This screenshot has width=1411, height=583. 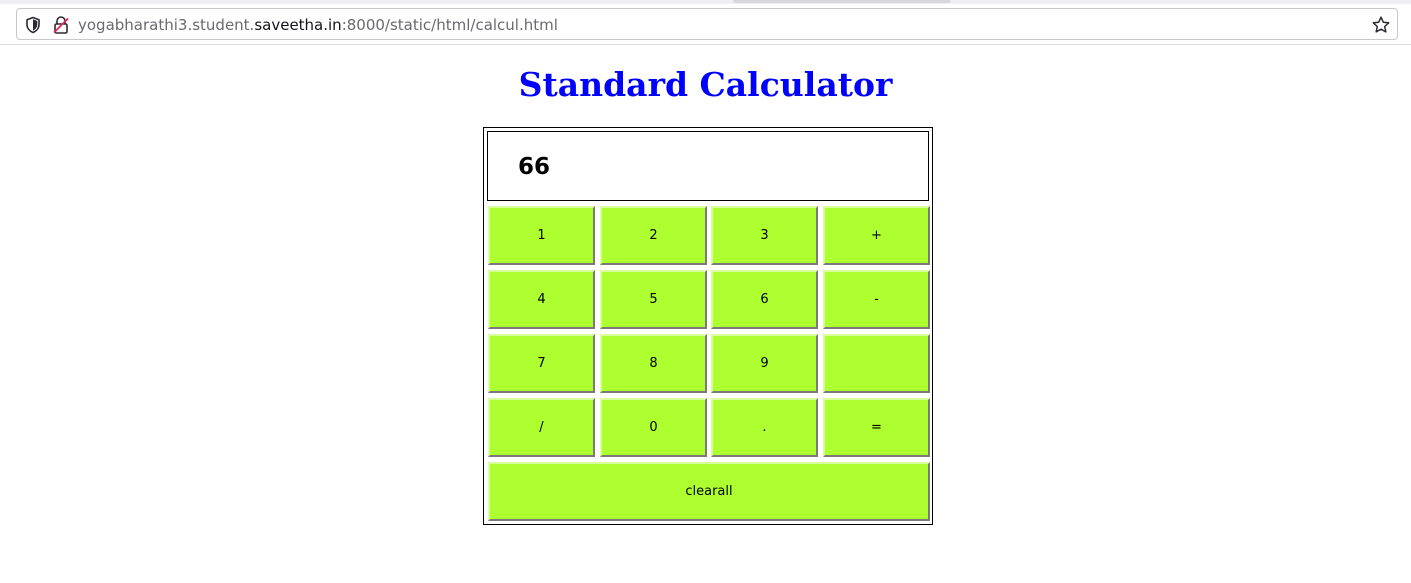 What do you see at coordinates (876, 299) in the screenshot?
I see `minus-button: -` at bounding box center [876, 299].